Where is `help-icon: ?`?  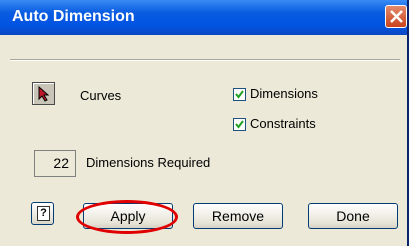
help-icon: ? is located at coordinates (43, 213).